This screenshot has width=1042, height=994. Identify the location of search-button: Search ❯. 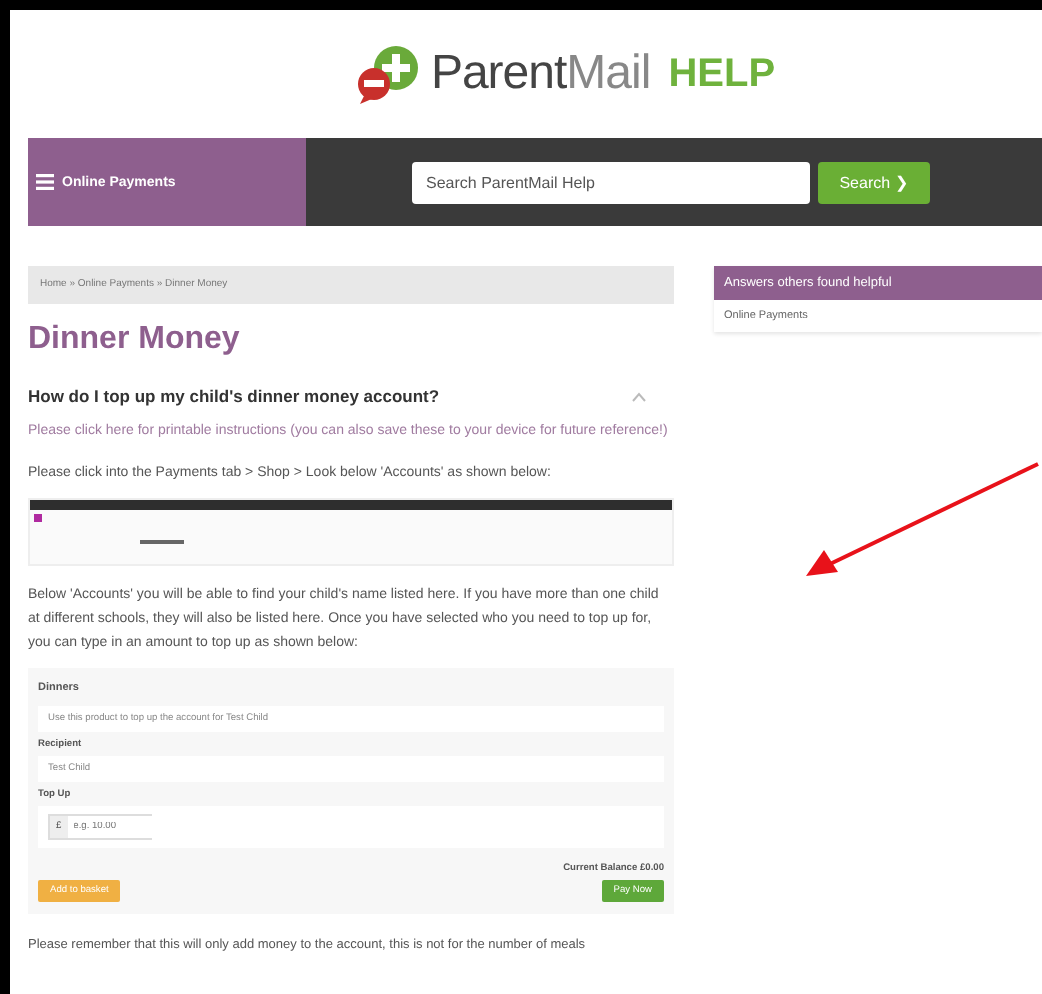
(874, 182).